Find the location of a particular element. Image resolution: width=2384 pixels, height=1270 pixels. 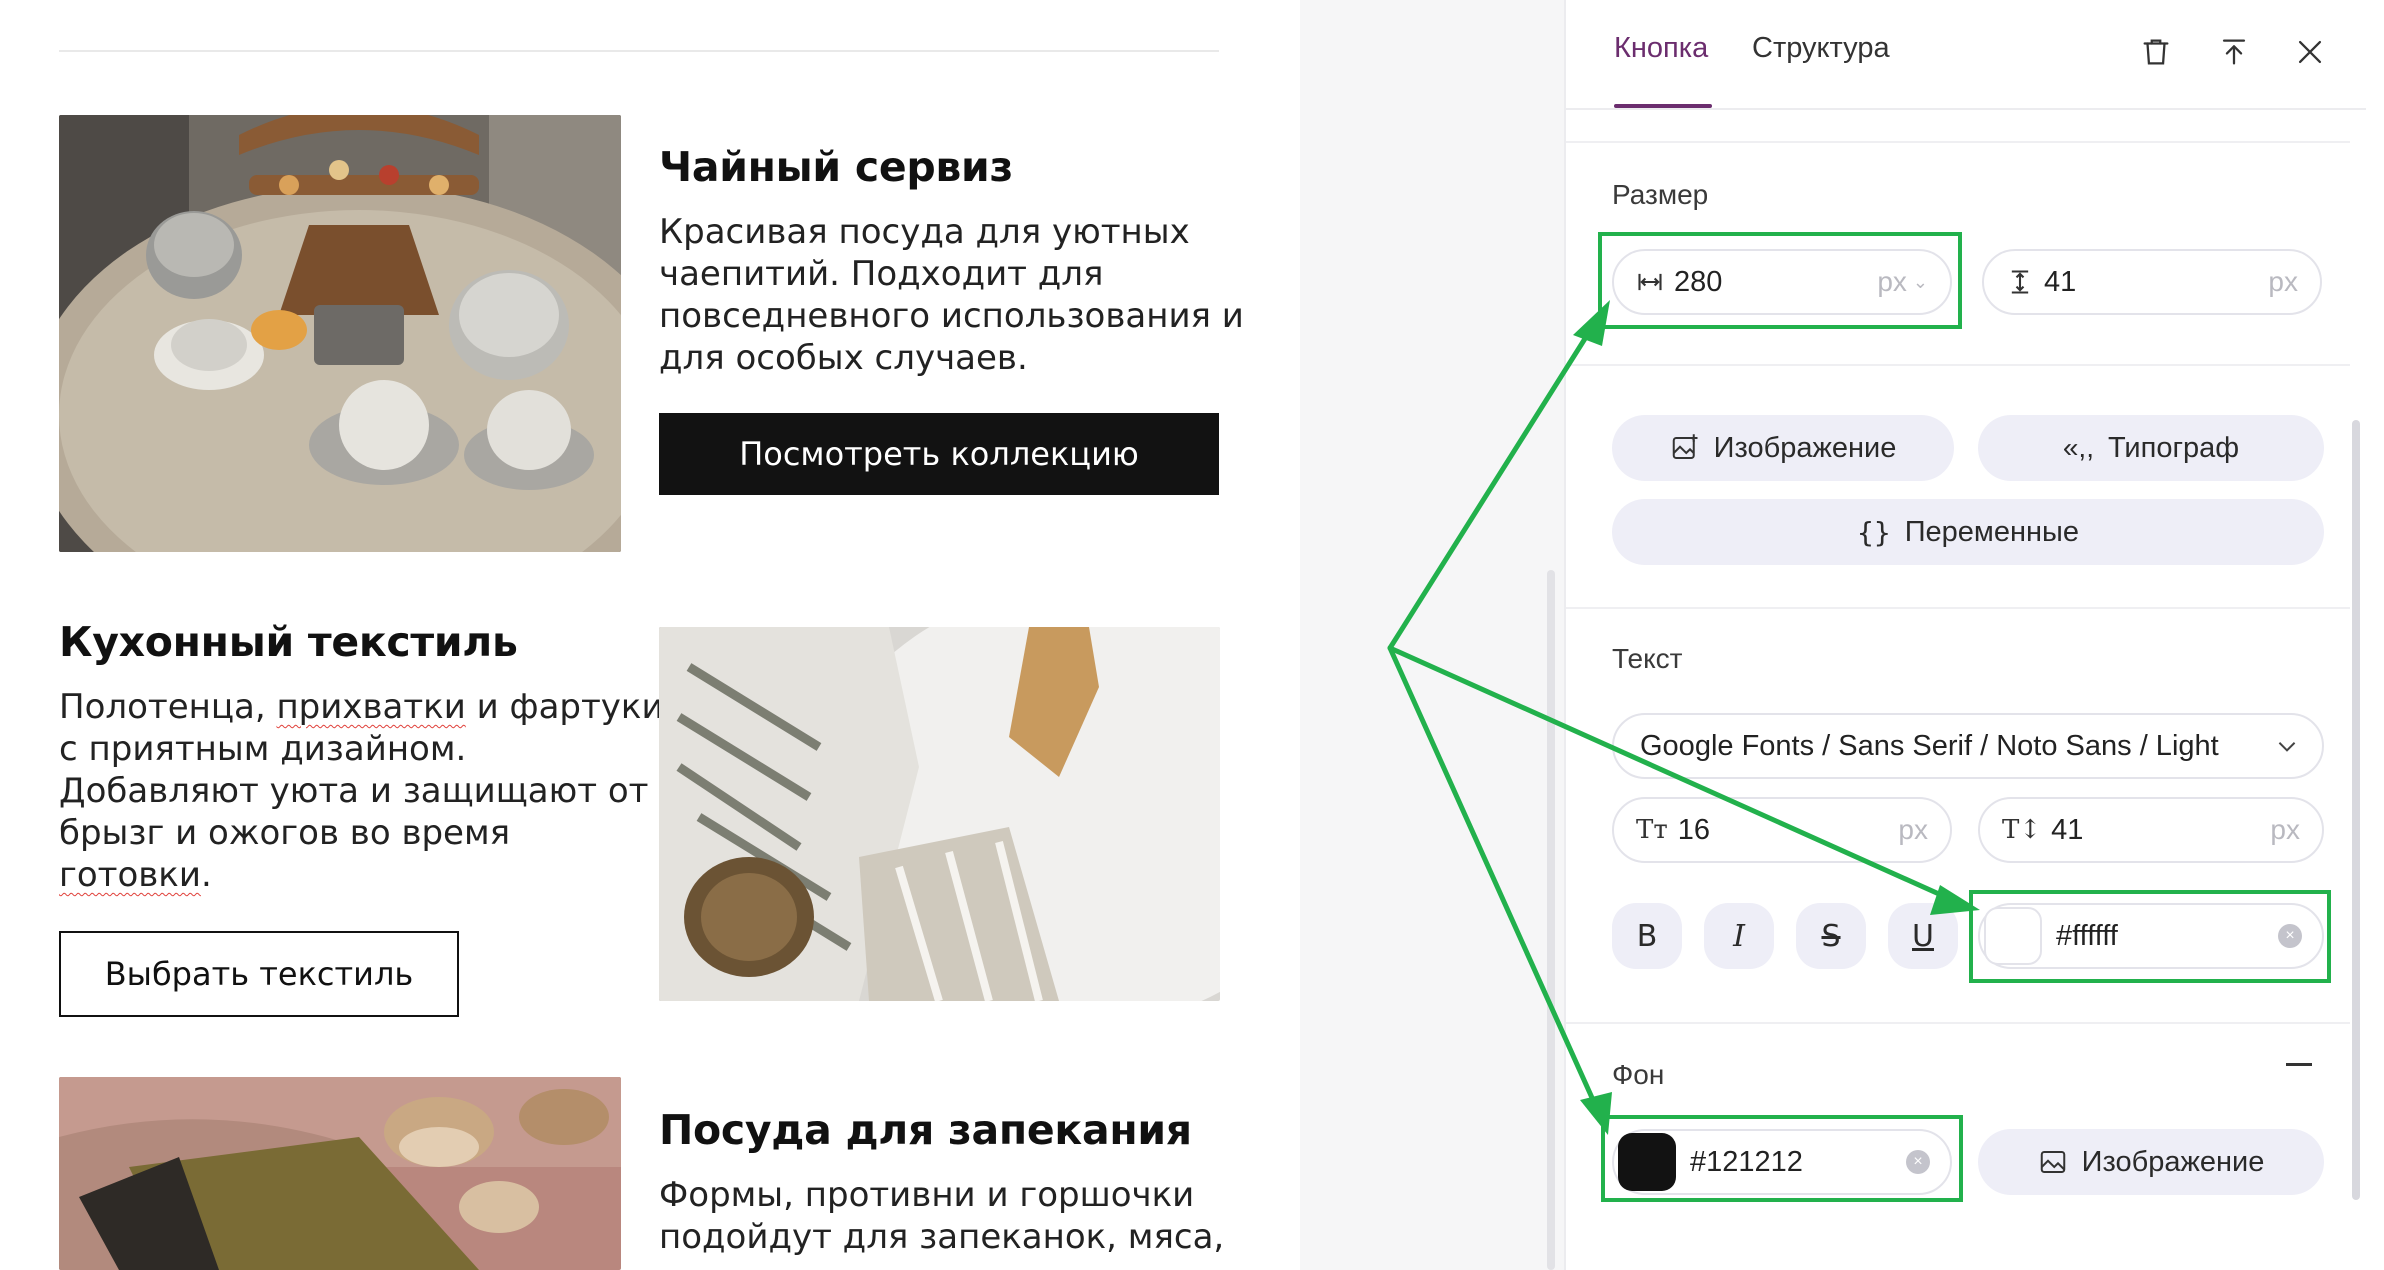

tab-structure: Структура is located at coordinates (1821, 48).